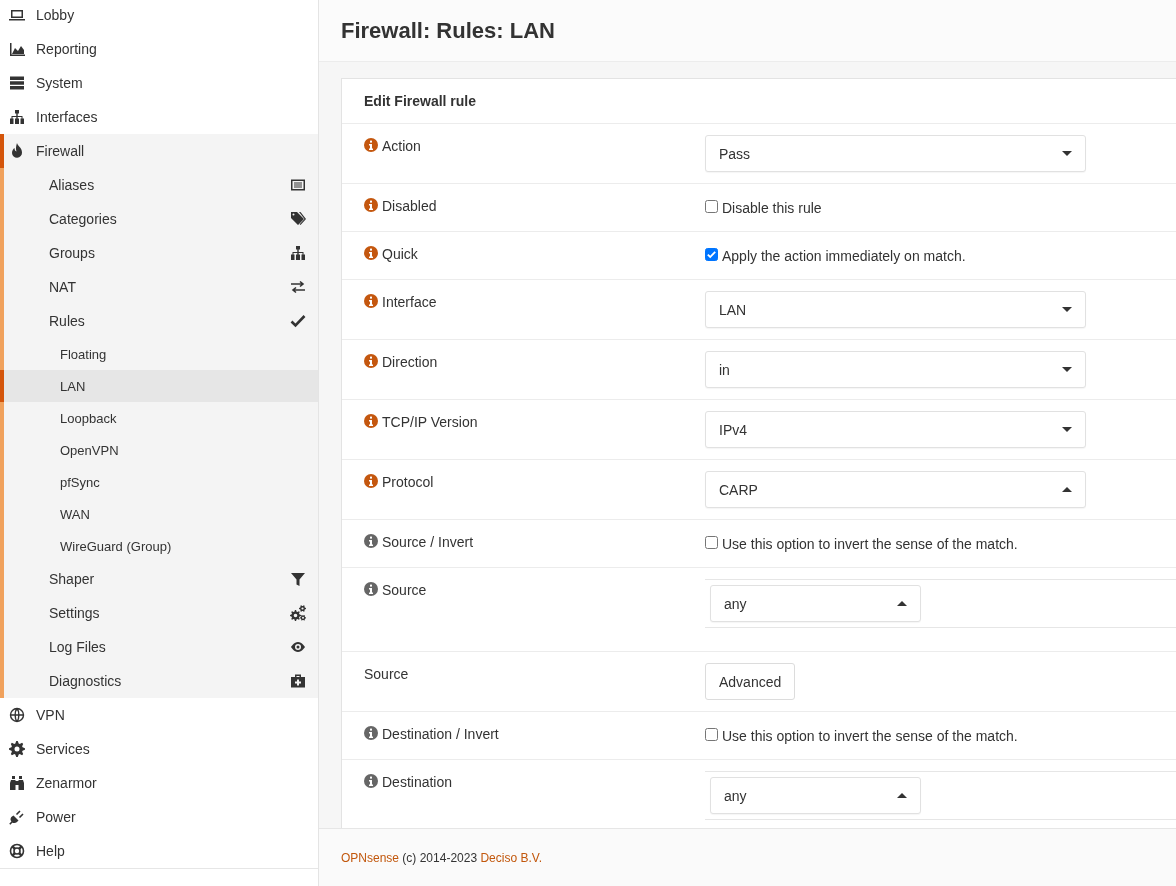  I want to click on dropdown: in, so click(895, 369).